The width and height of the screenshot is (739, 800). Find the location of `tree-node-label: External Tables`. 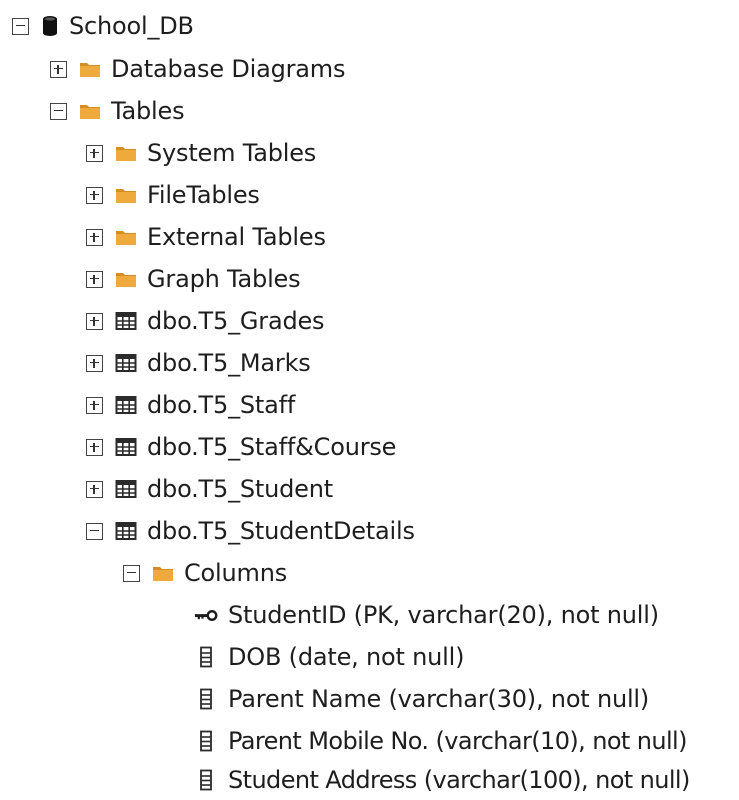

tree-node-label: External Tables is located at coordinates (236, 237).